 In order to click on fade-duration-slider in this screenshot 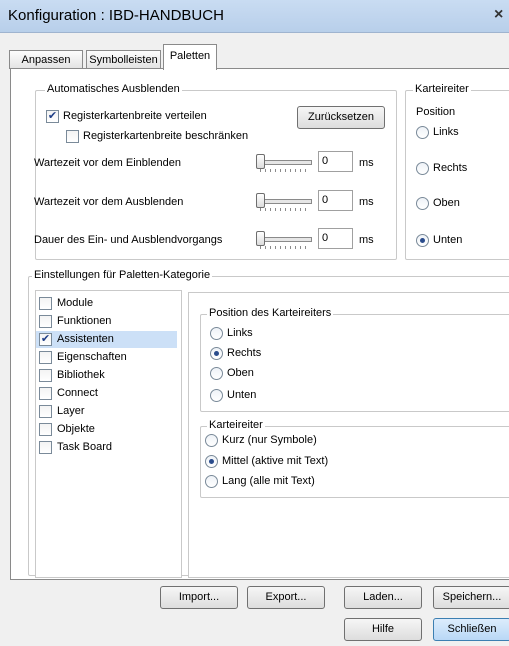, I will do `click(284, 240)`.